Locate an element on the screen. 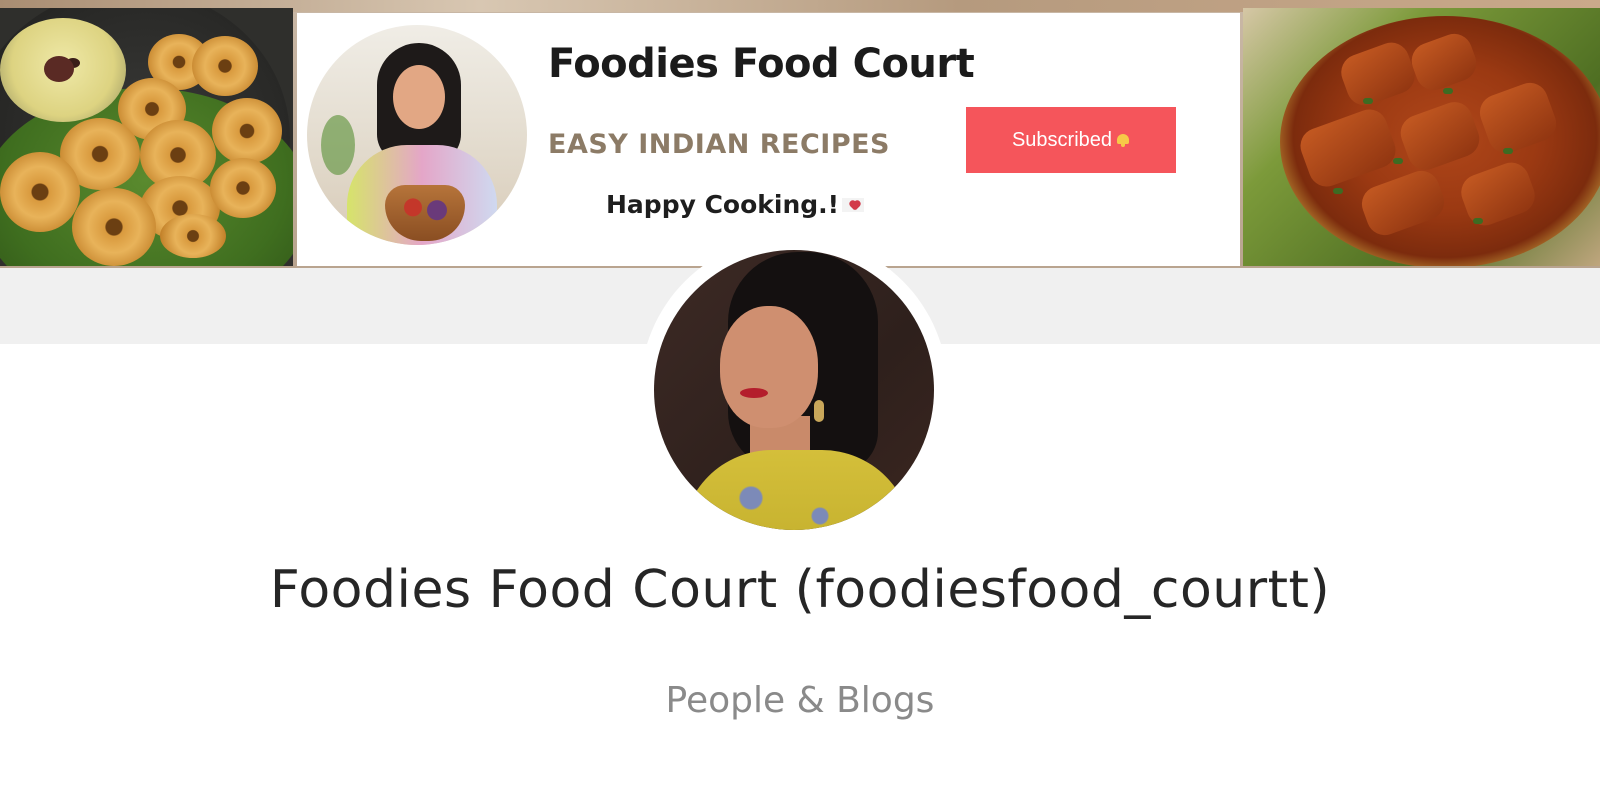  profile-avatar is located at coordinates (794, 390).